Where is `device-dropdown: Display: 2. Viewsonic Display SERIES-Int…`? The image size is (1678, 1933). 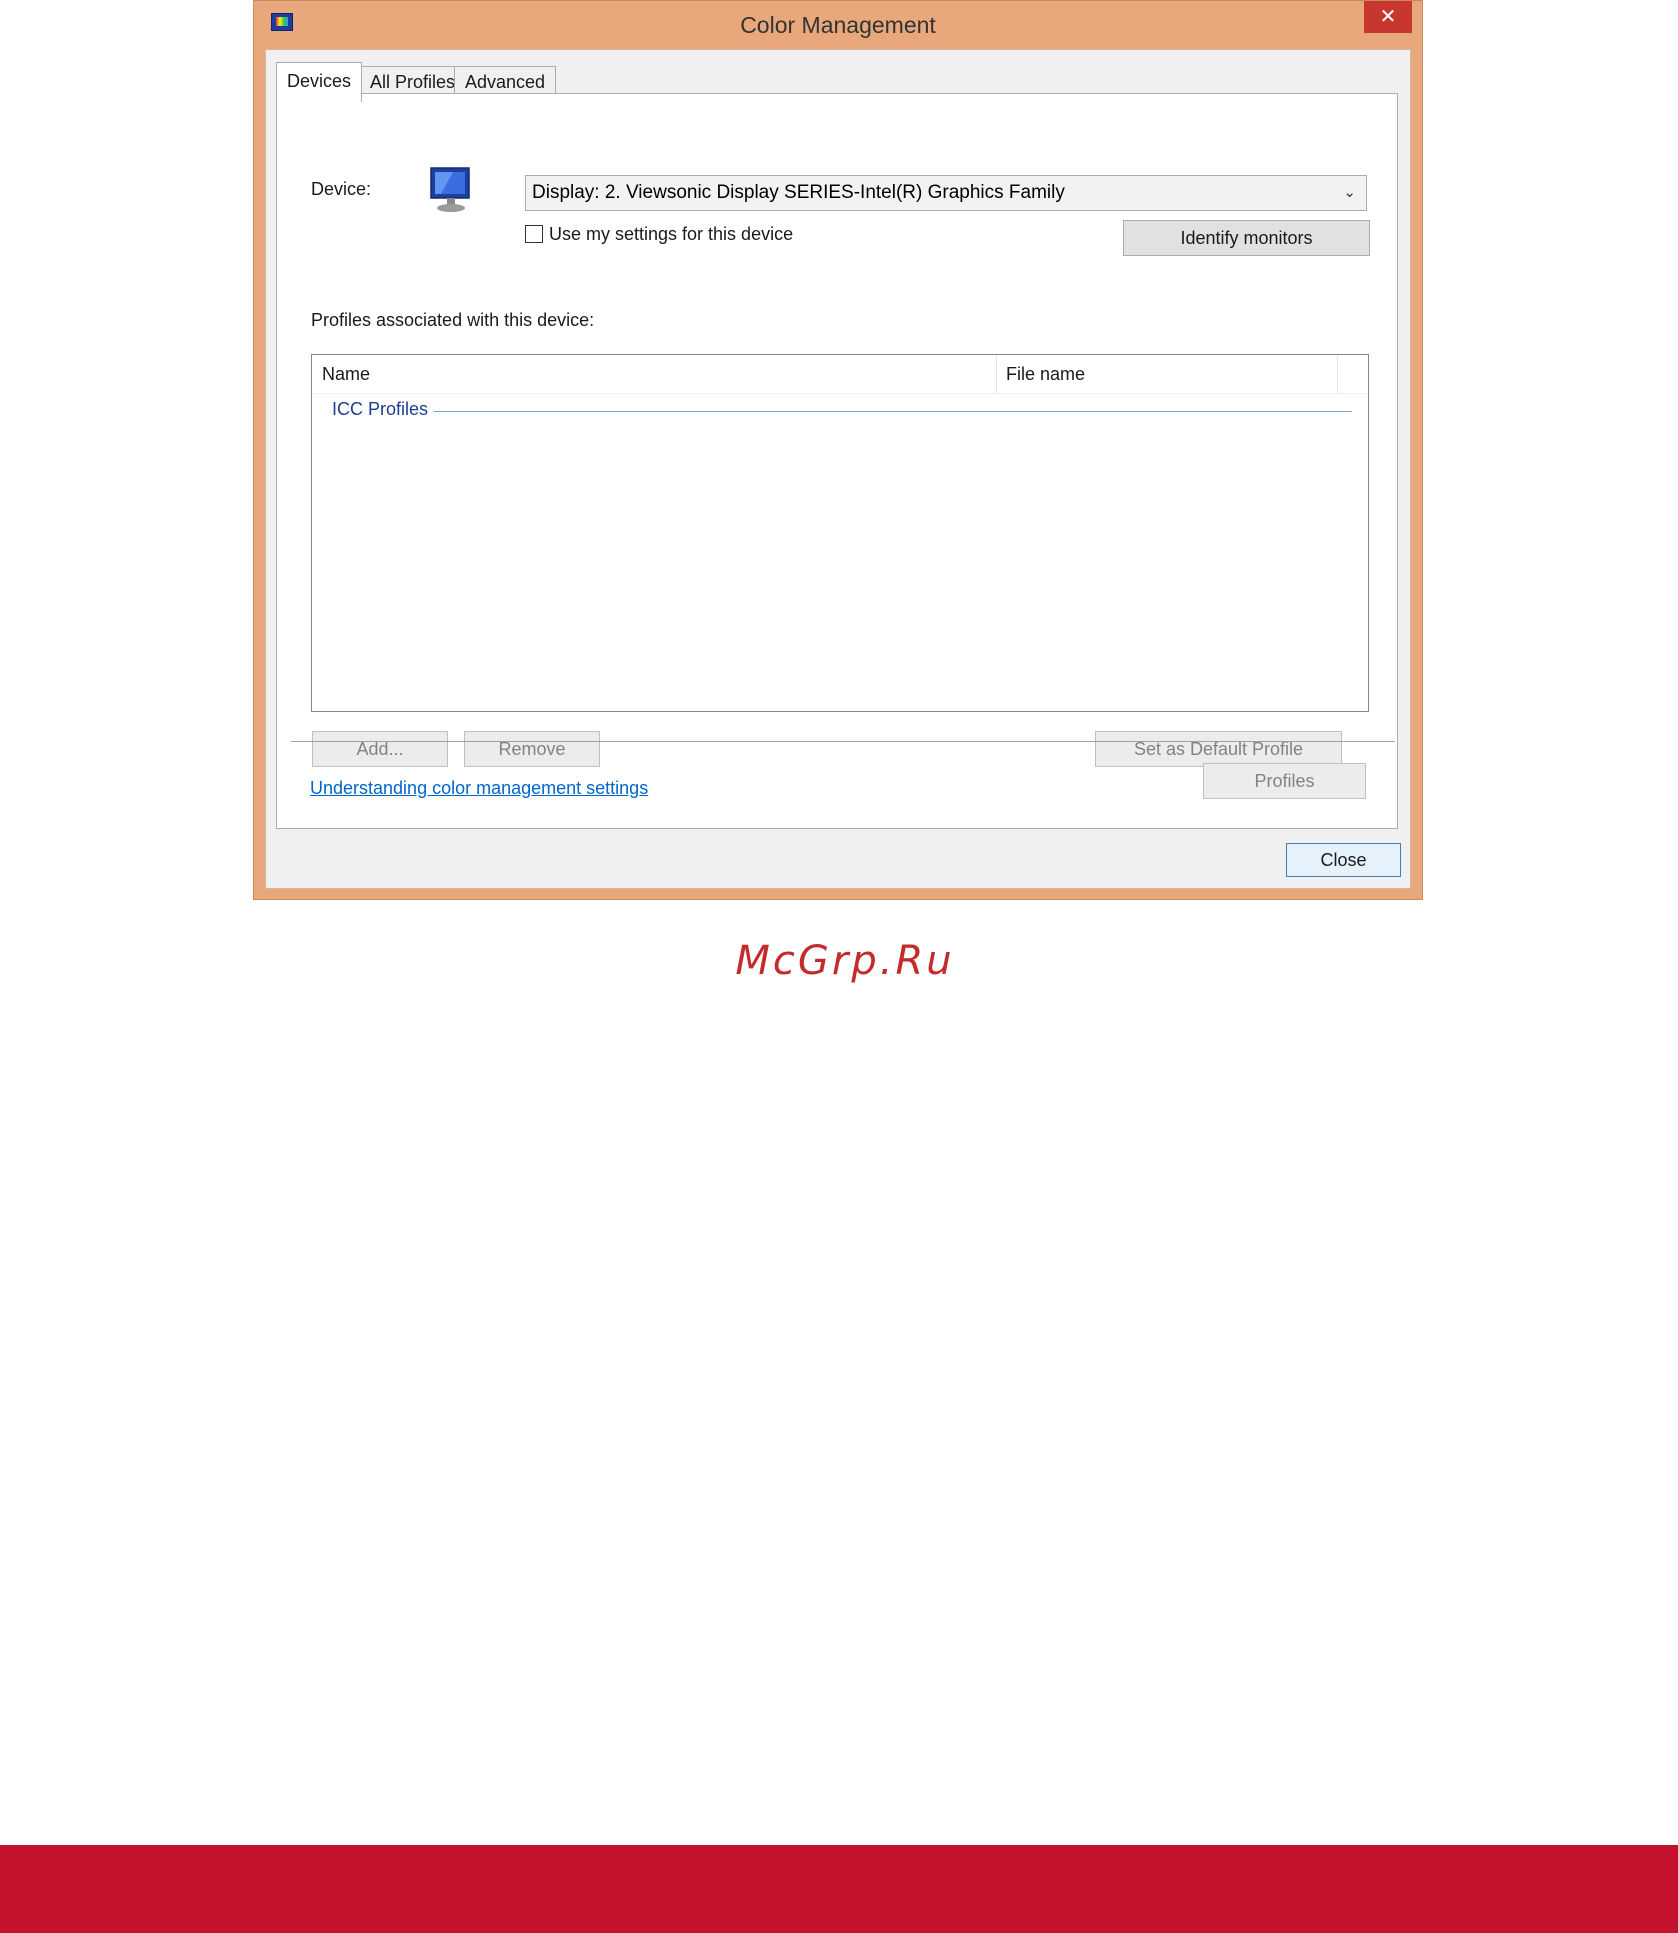 device-dropdown: Display: 2. Viewsonic Display SERIES-Int… is located at coordinates (946, 193).